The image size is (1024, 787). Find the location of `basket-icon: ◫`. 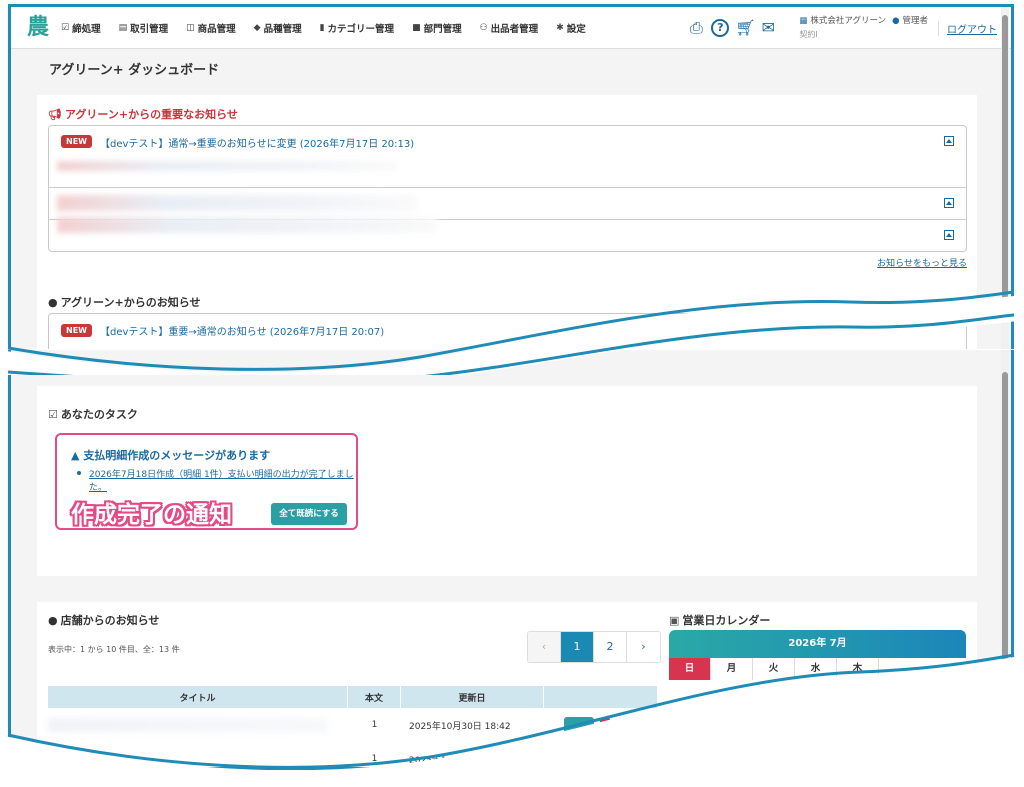

basket-icon: ◫ is located at coordinates (190, 27).